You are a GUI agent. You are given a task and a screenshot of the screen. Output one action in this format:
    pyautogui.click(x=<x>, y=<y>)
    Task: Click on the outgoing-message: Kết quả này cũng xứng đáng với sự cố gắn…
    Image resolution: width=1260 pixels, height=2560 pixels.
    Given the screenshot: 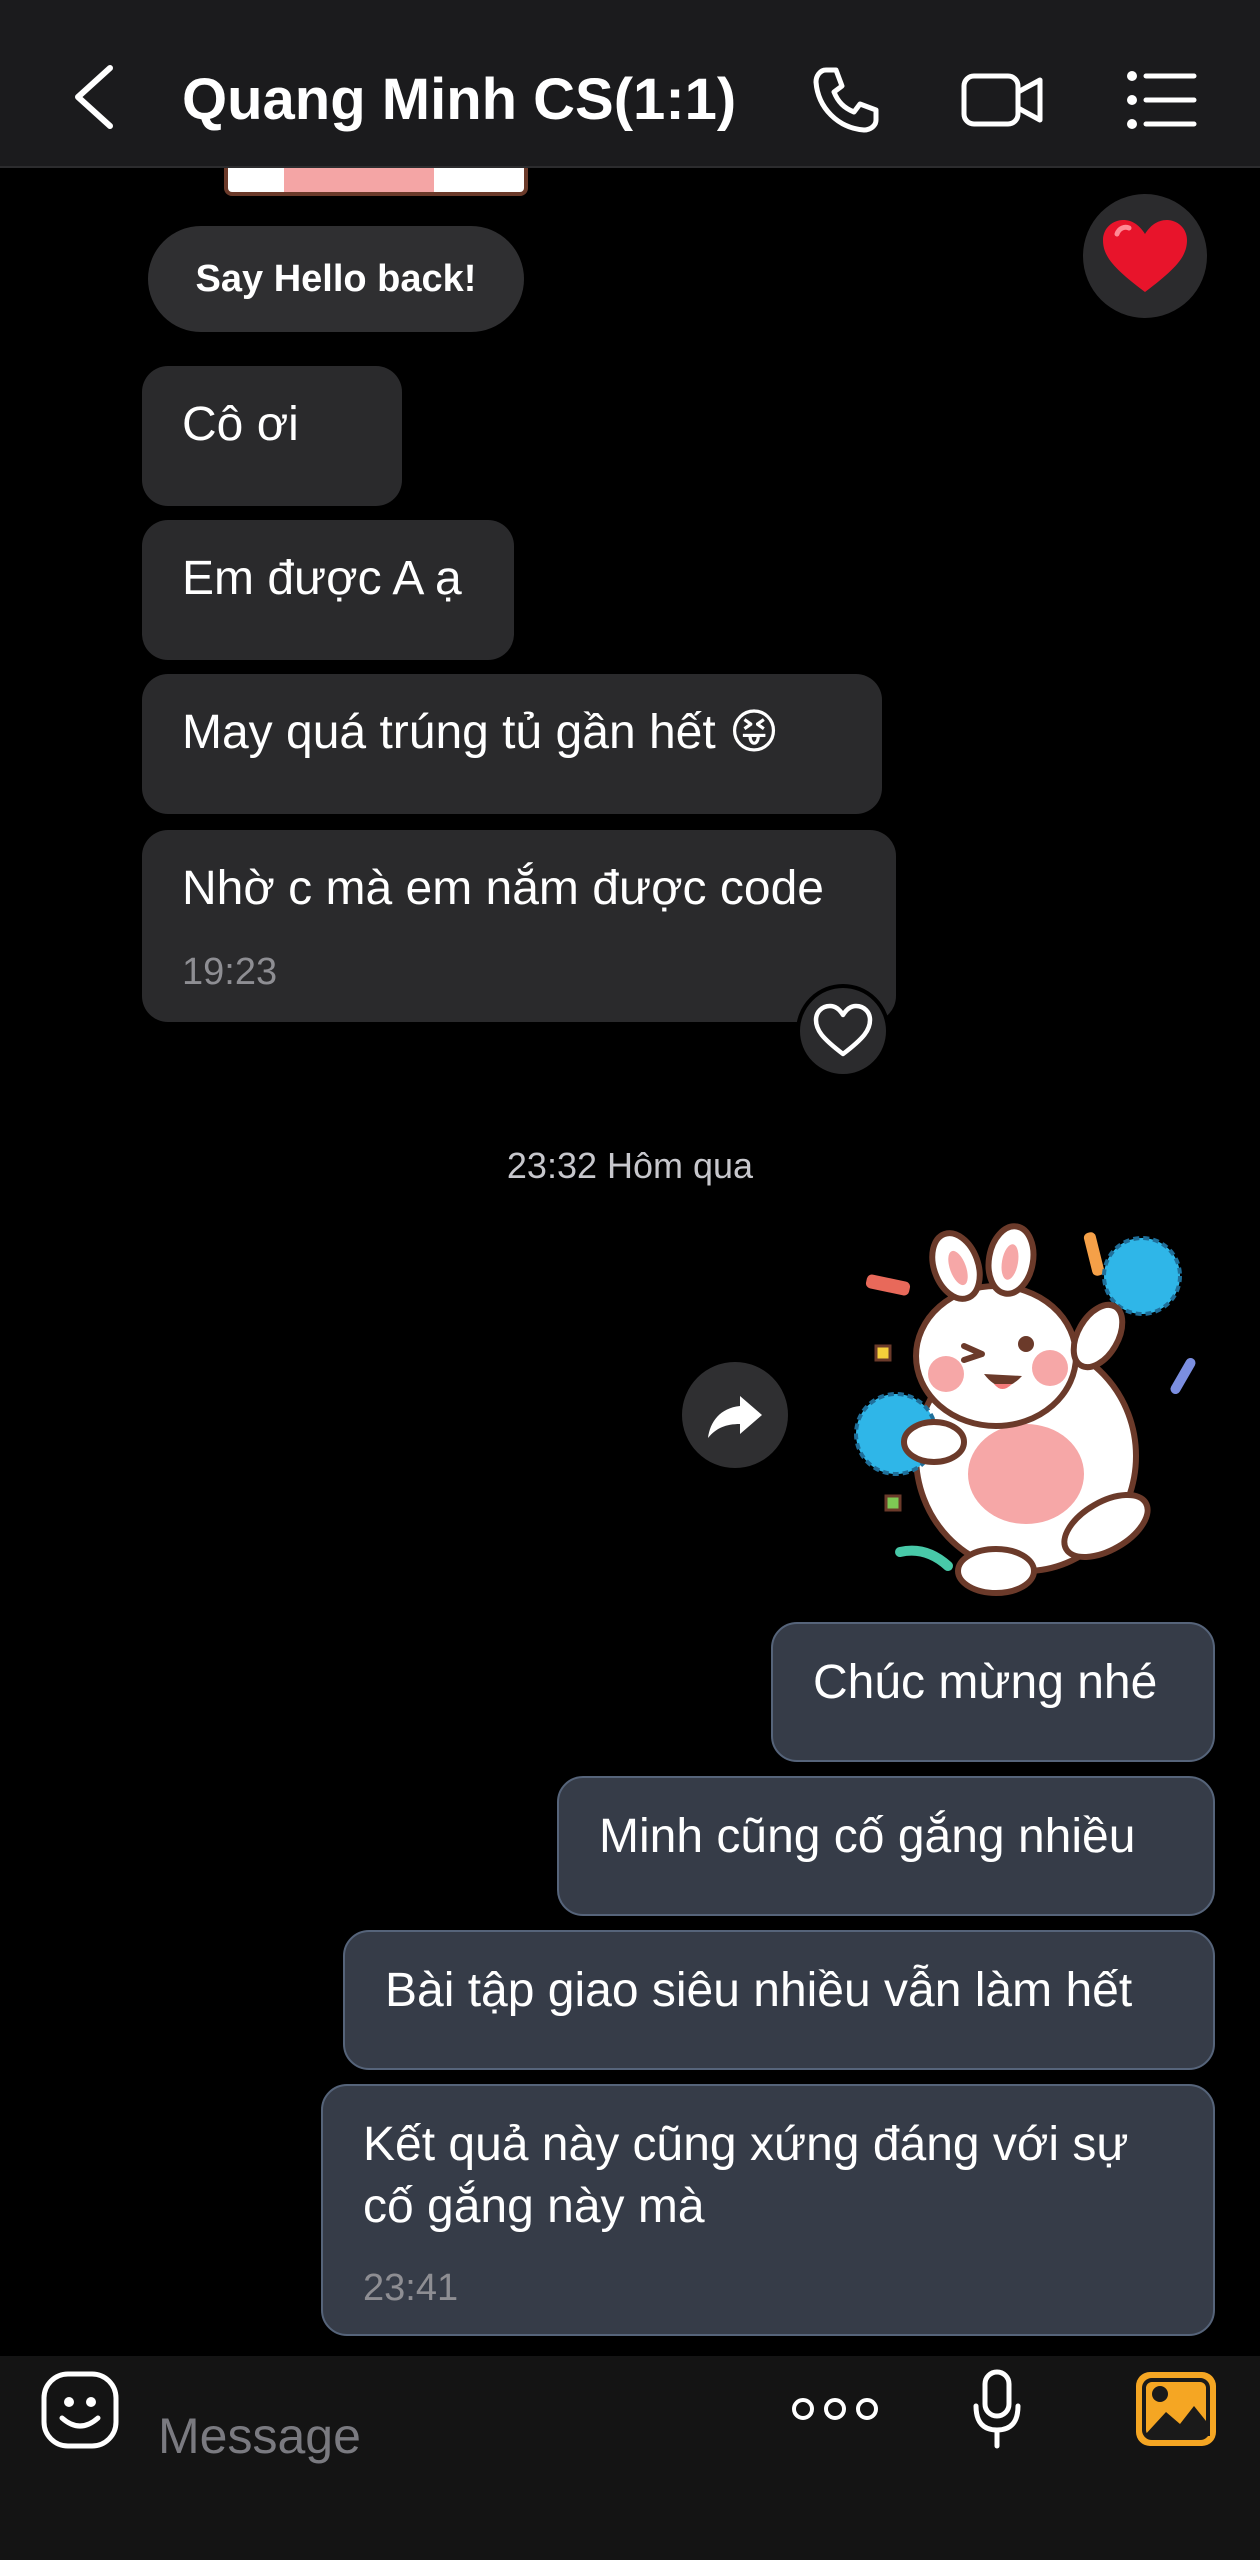 What is the action you would take?
    pyautogui.click(x=768, y=2210)
    